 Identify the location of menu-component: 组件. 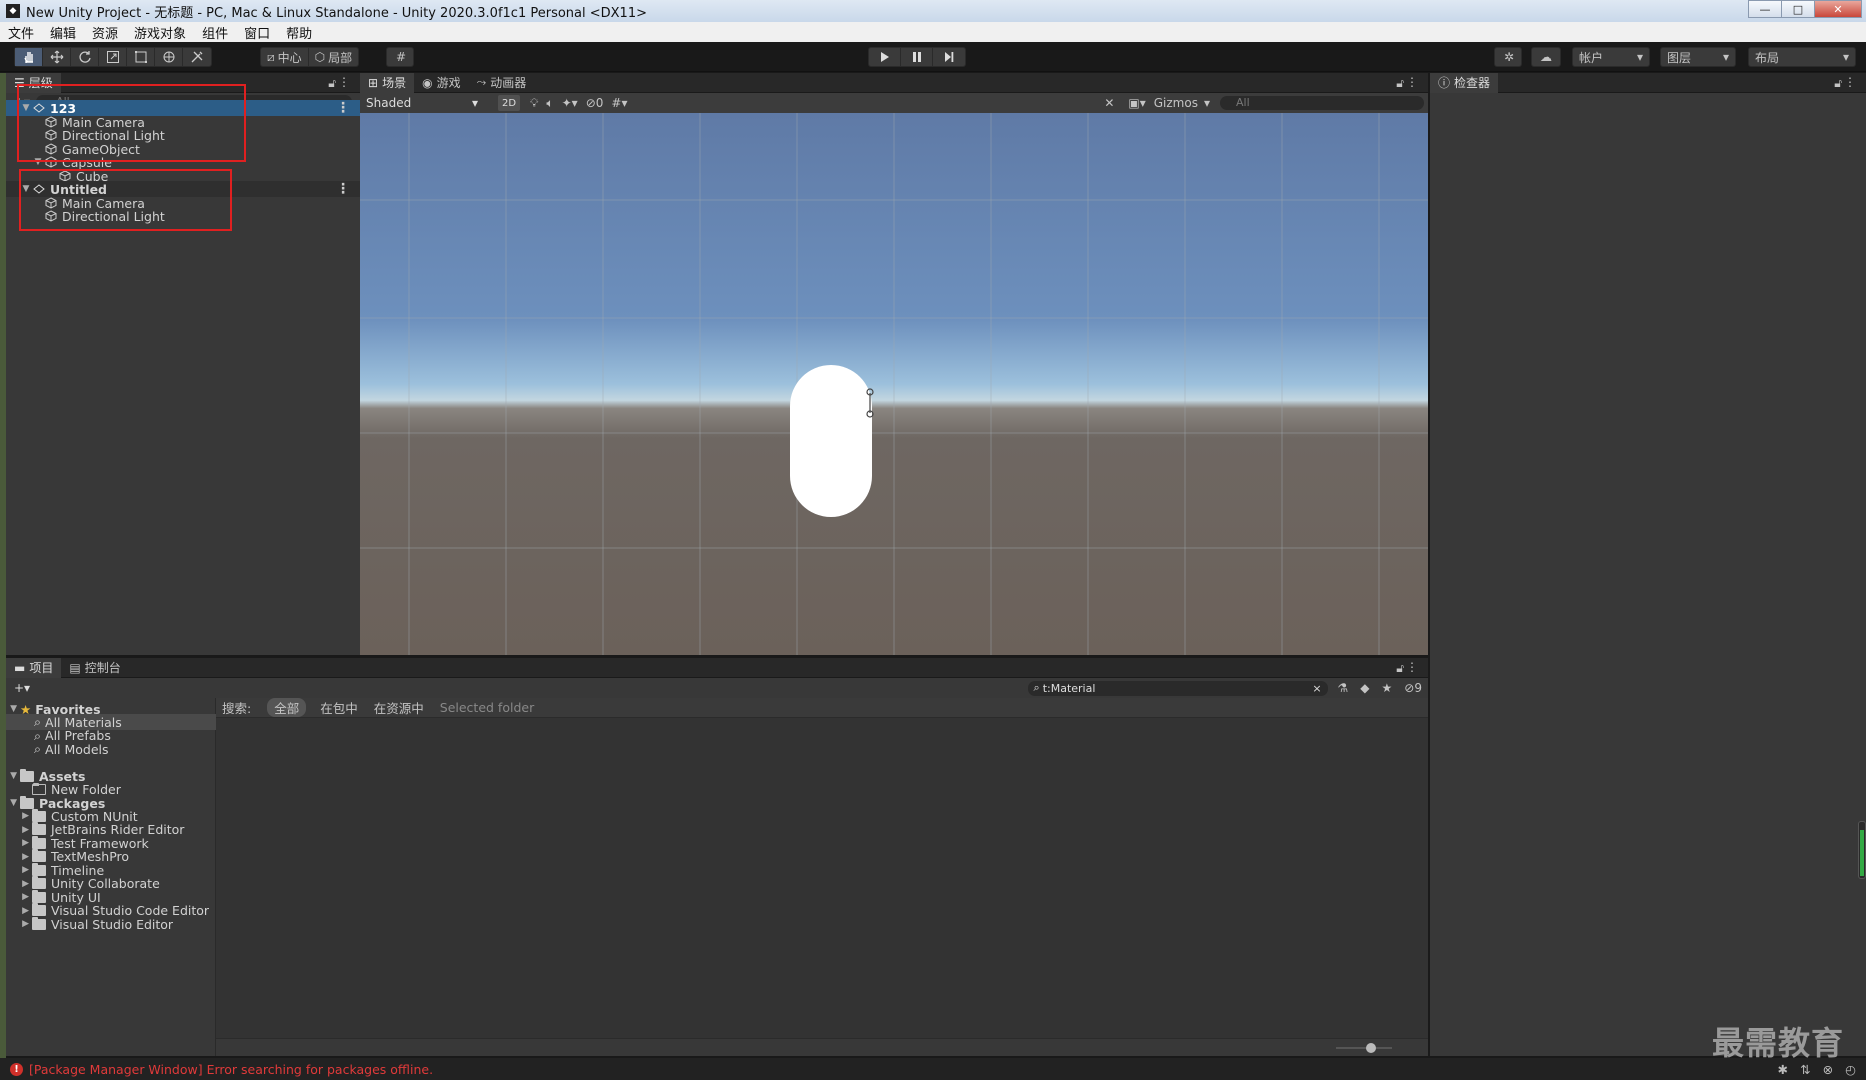
(215, 32).